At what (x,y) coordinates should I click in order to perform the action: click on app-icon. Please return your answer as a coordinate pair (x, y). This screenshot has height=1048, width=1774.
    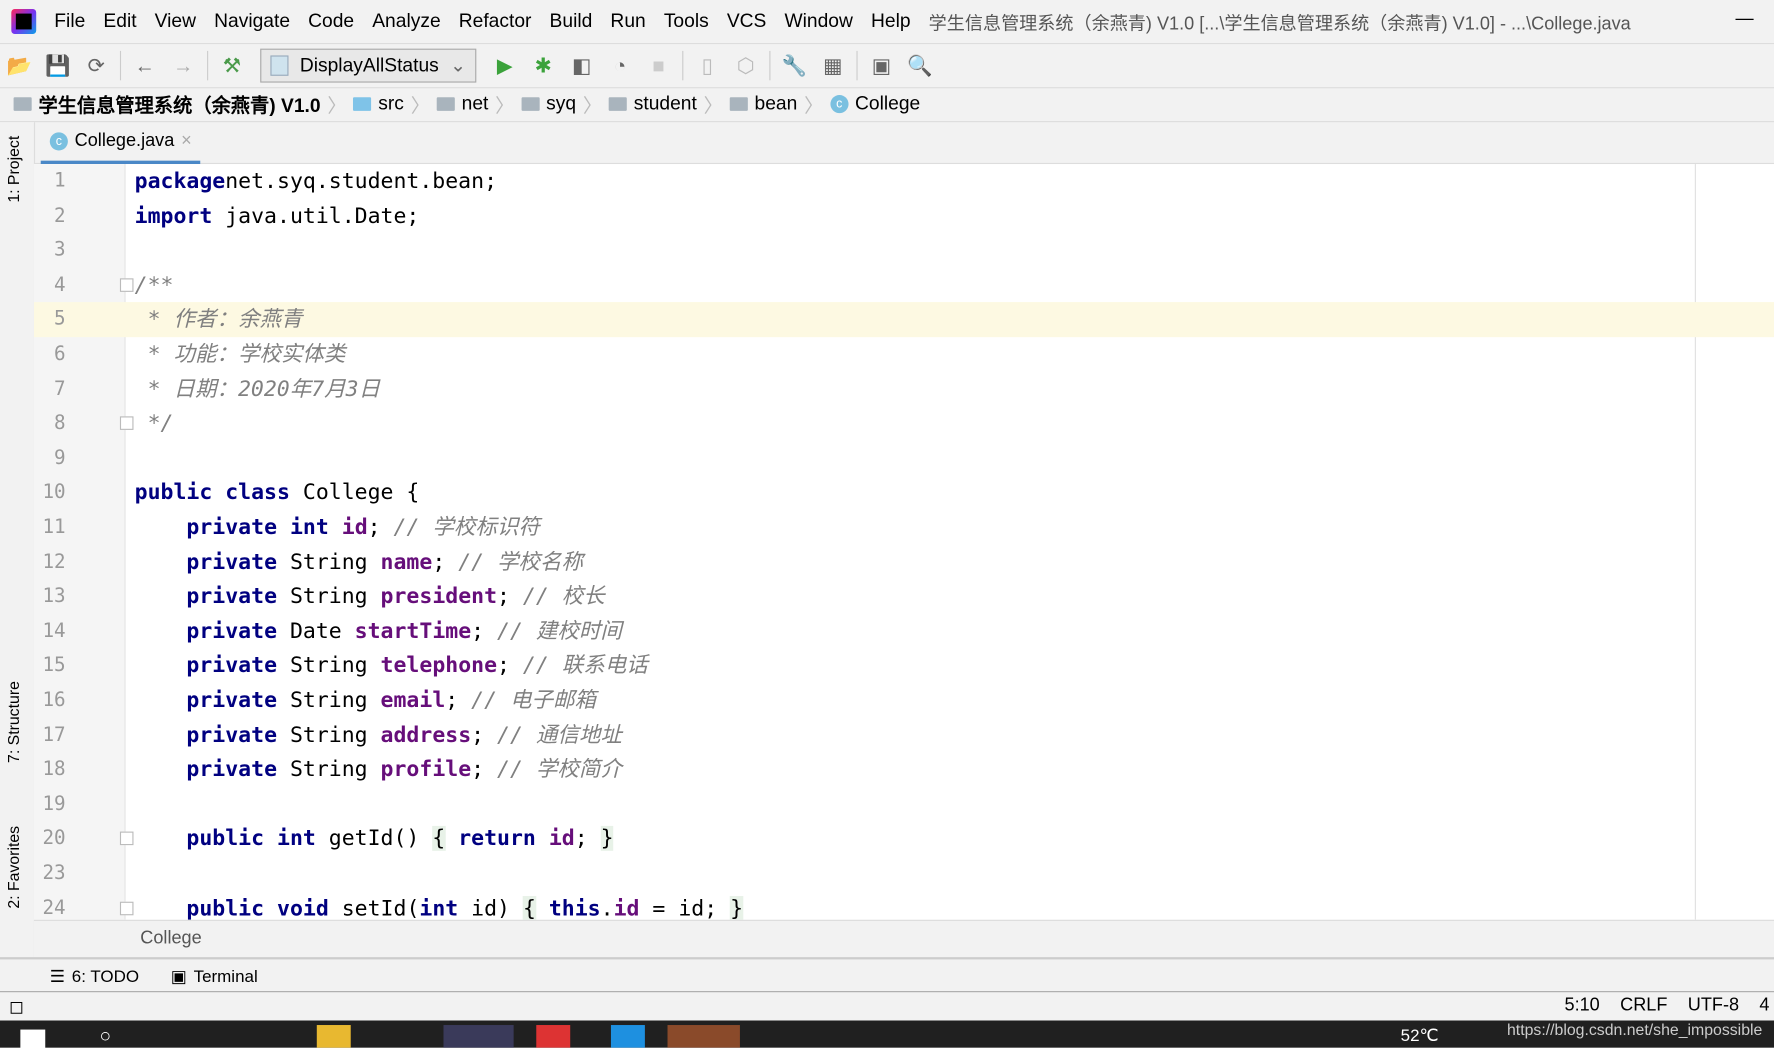
    Looking at the image, I should click on (627, 1036).